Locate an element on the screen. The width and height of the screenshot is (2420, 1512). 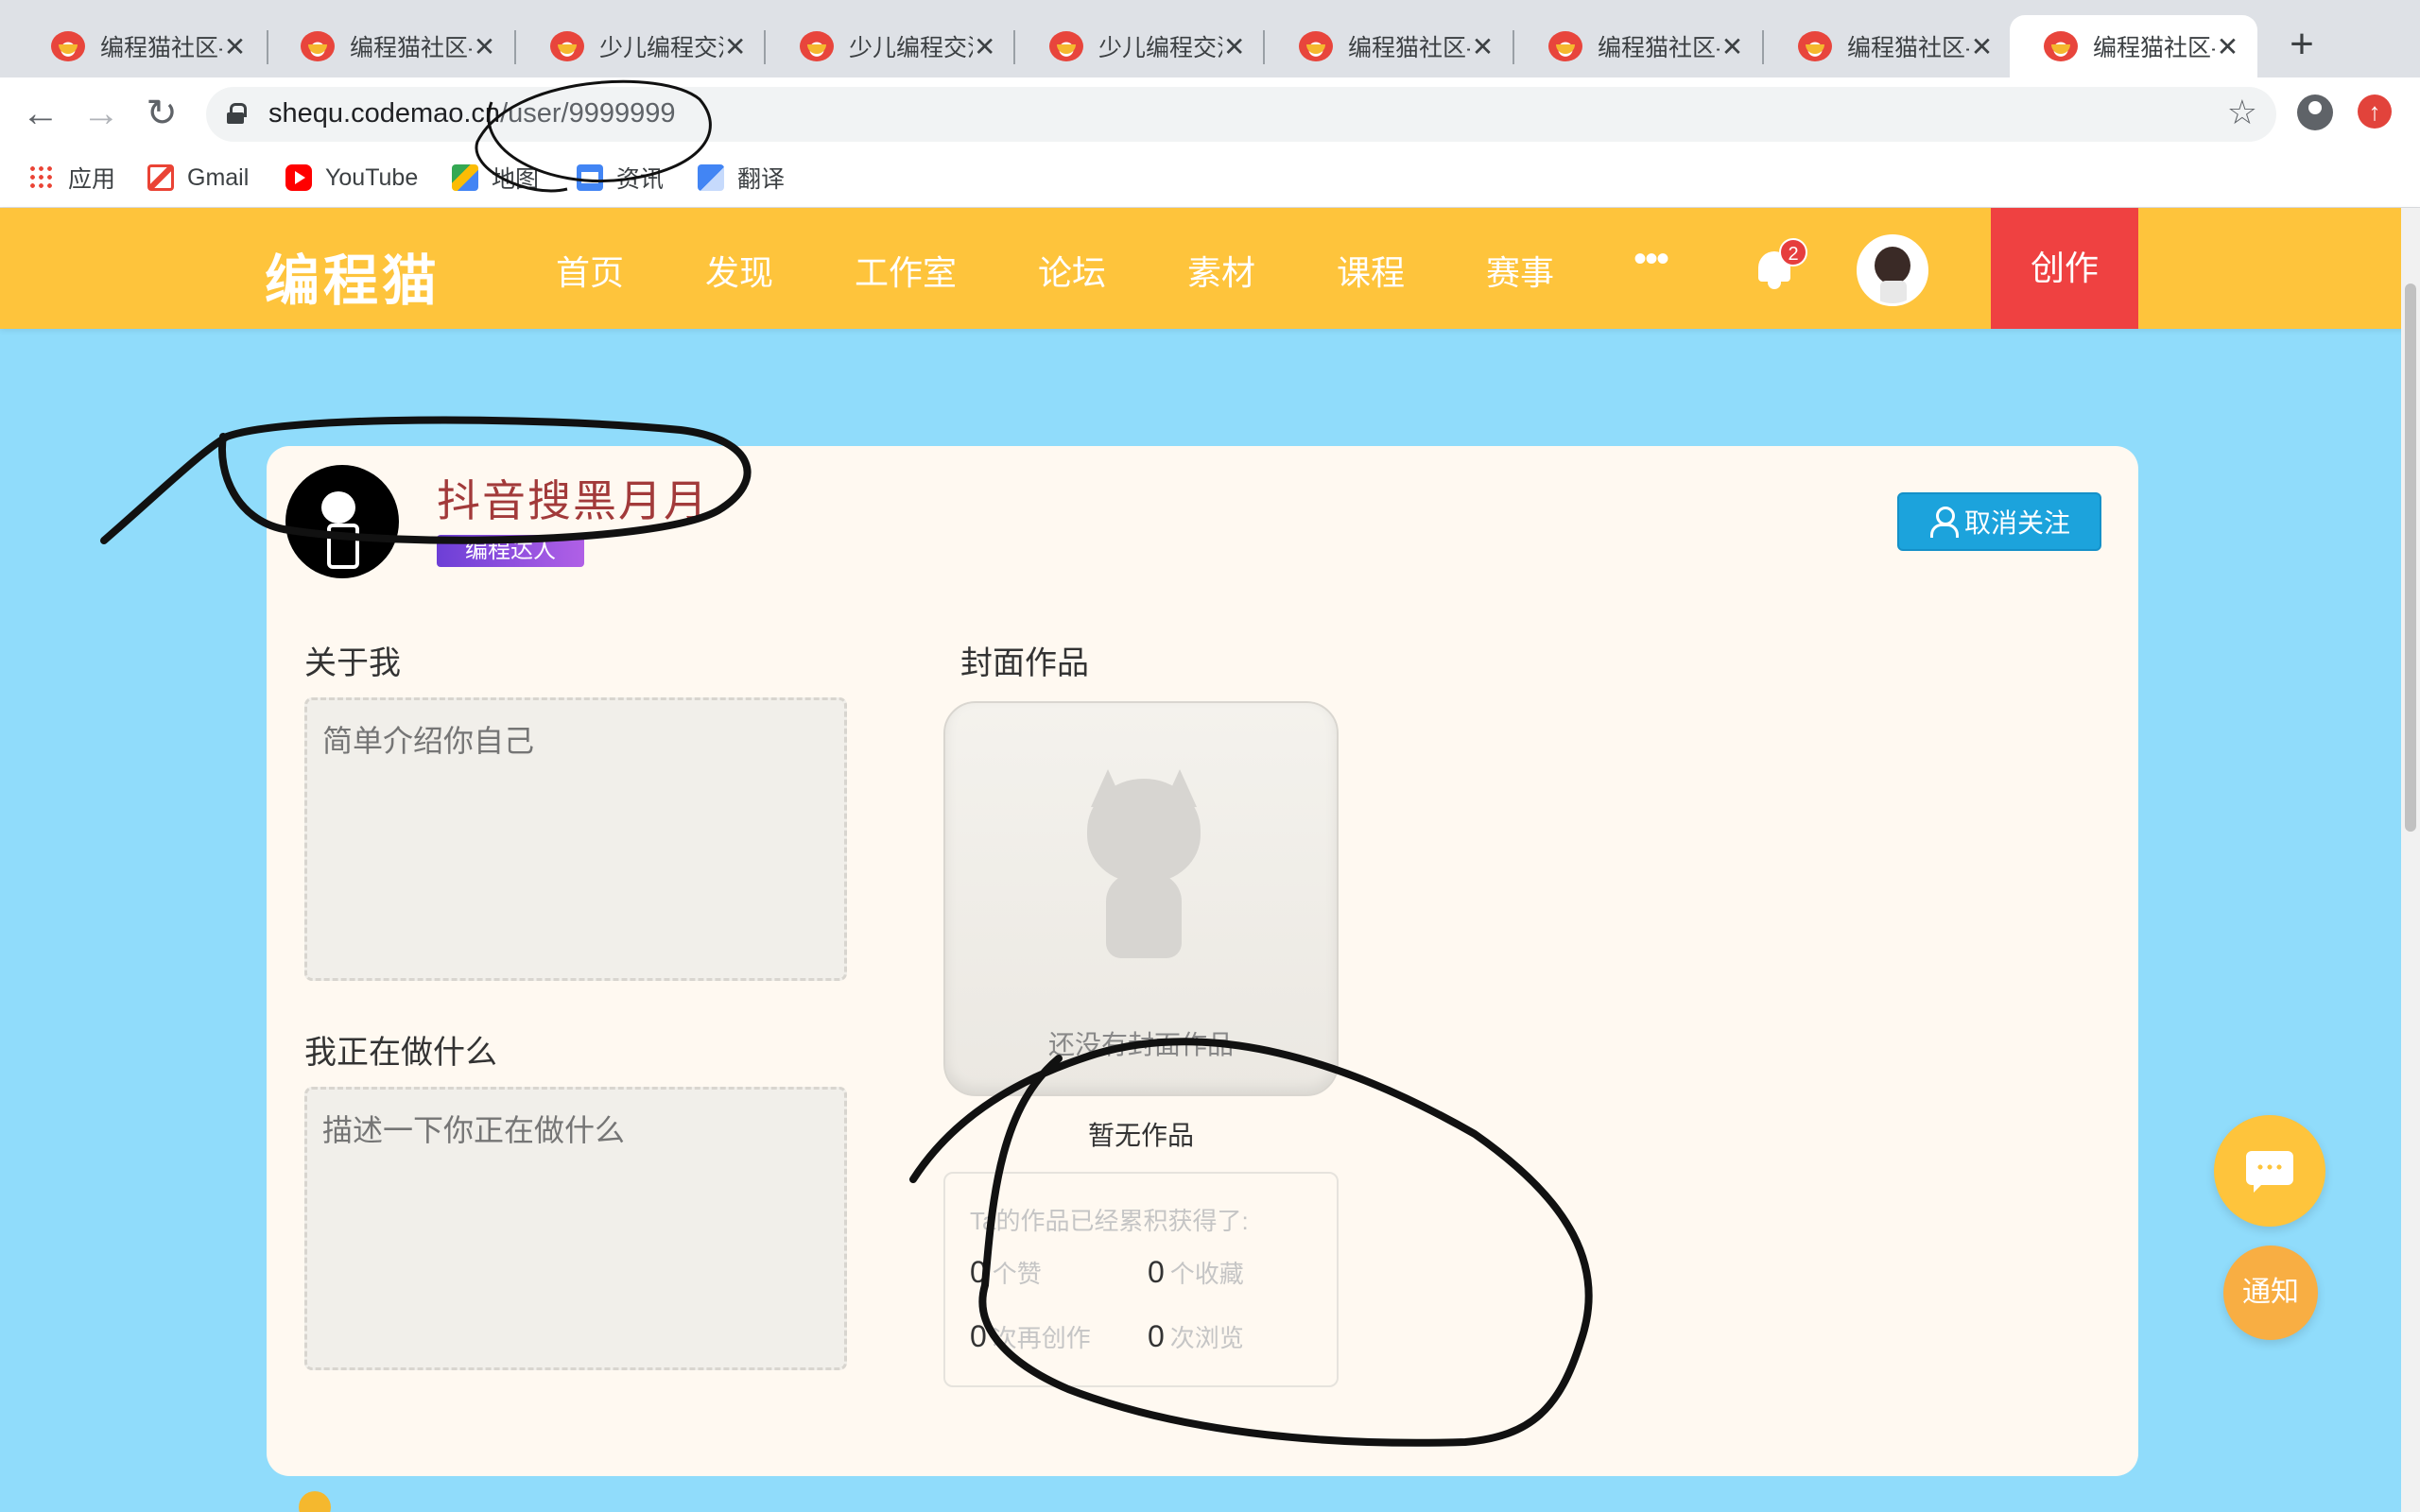
notification-badge: 2 is located at coordinates (1793, 252).